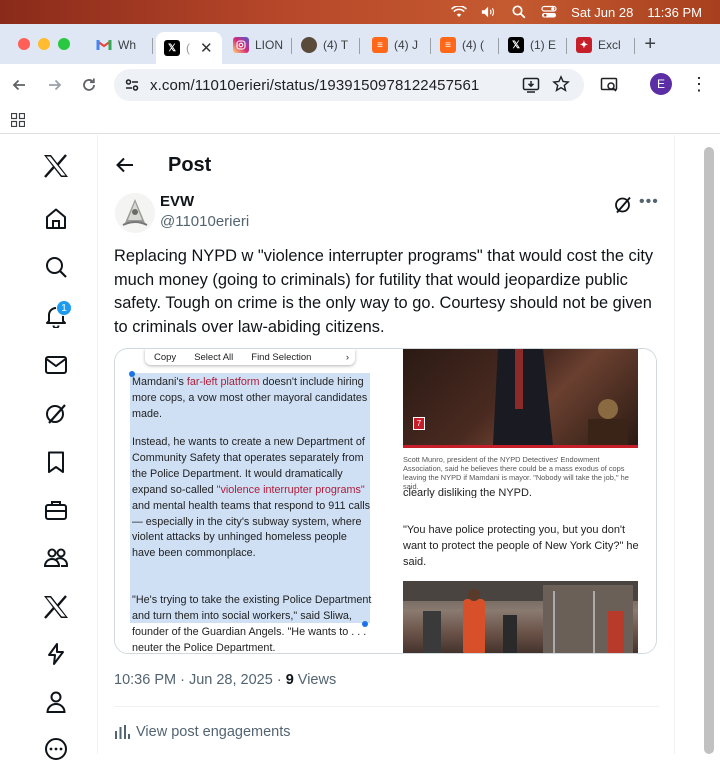 The width and height of the screenshot is (720, 763). I want to click on wifi-icon, so click(459, 12).